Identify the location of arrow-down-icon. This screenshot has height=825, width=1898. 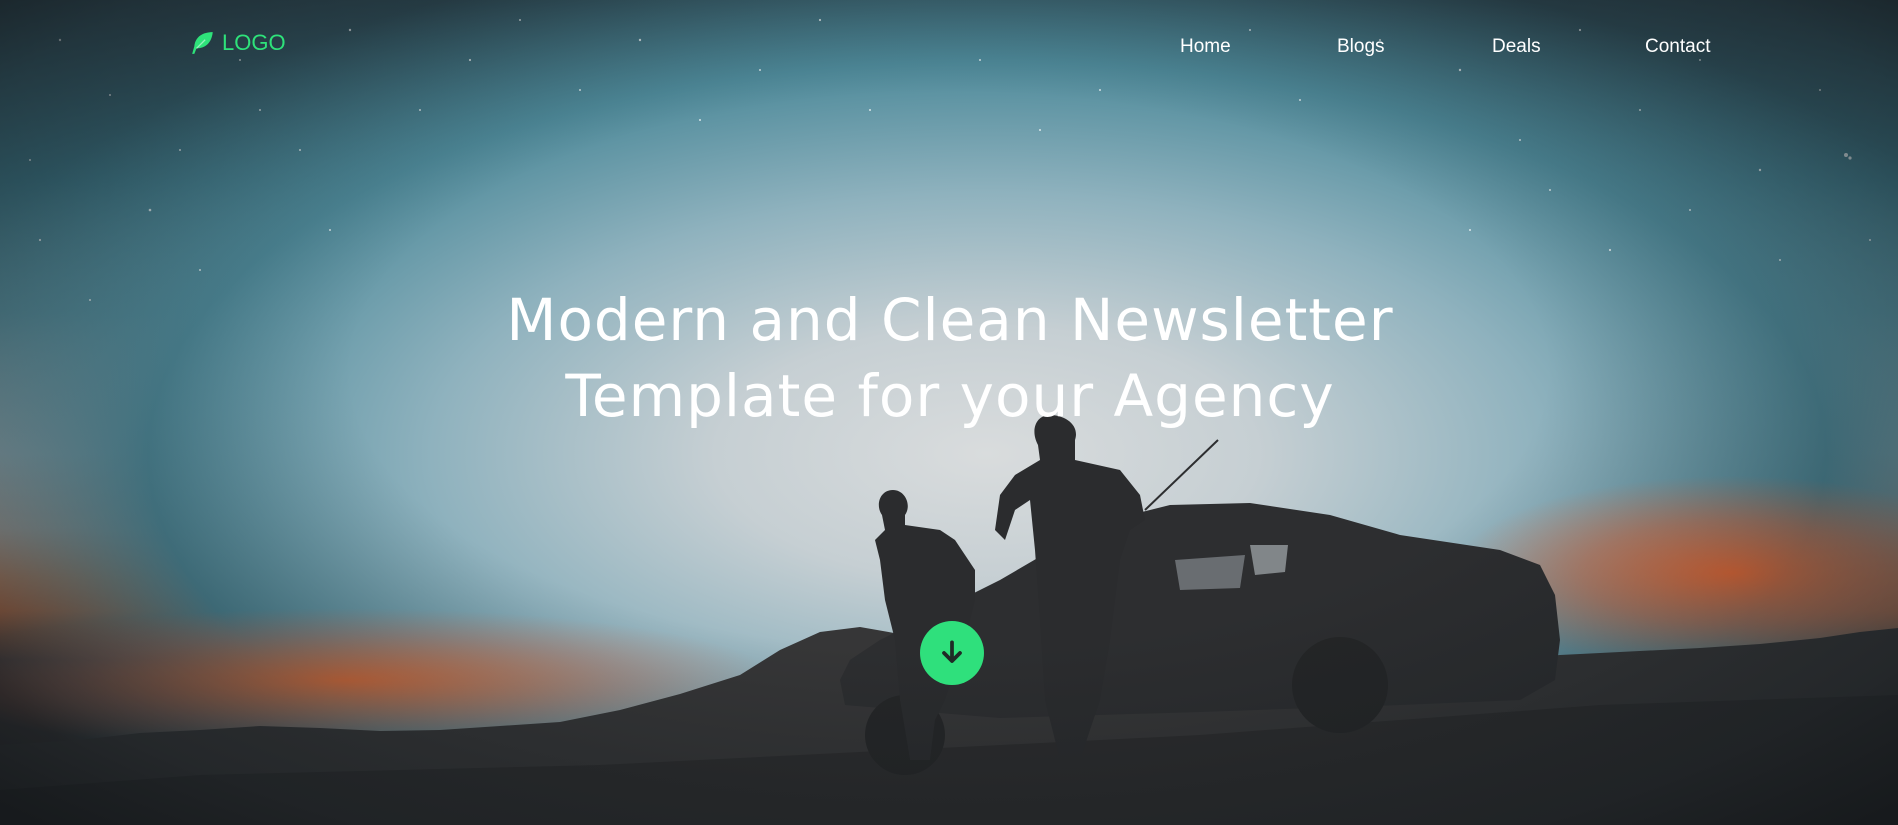
(952, 651).